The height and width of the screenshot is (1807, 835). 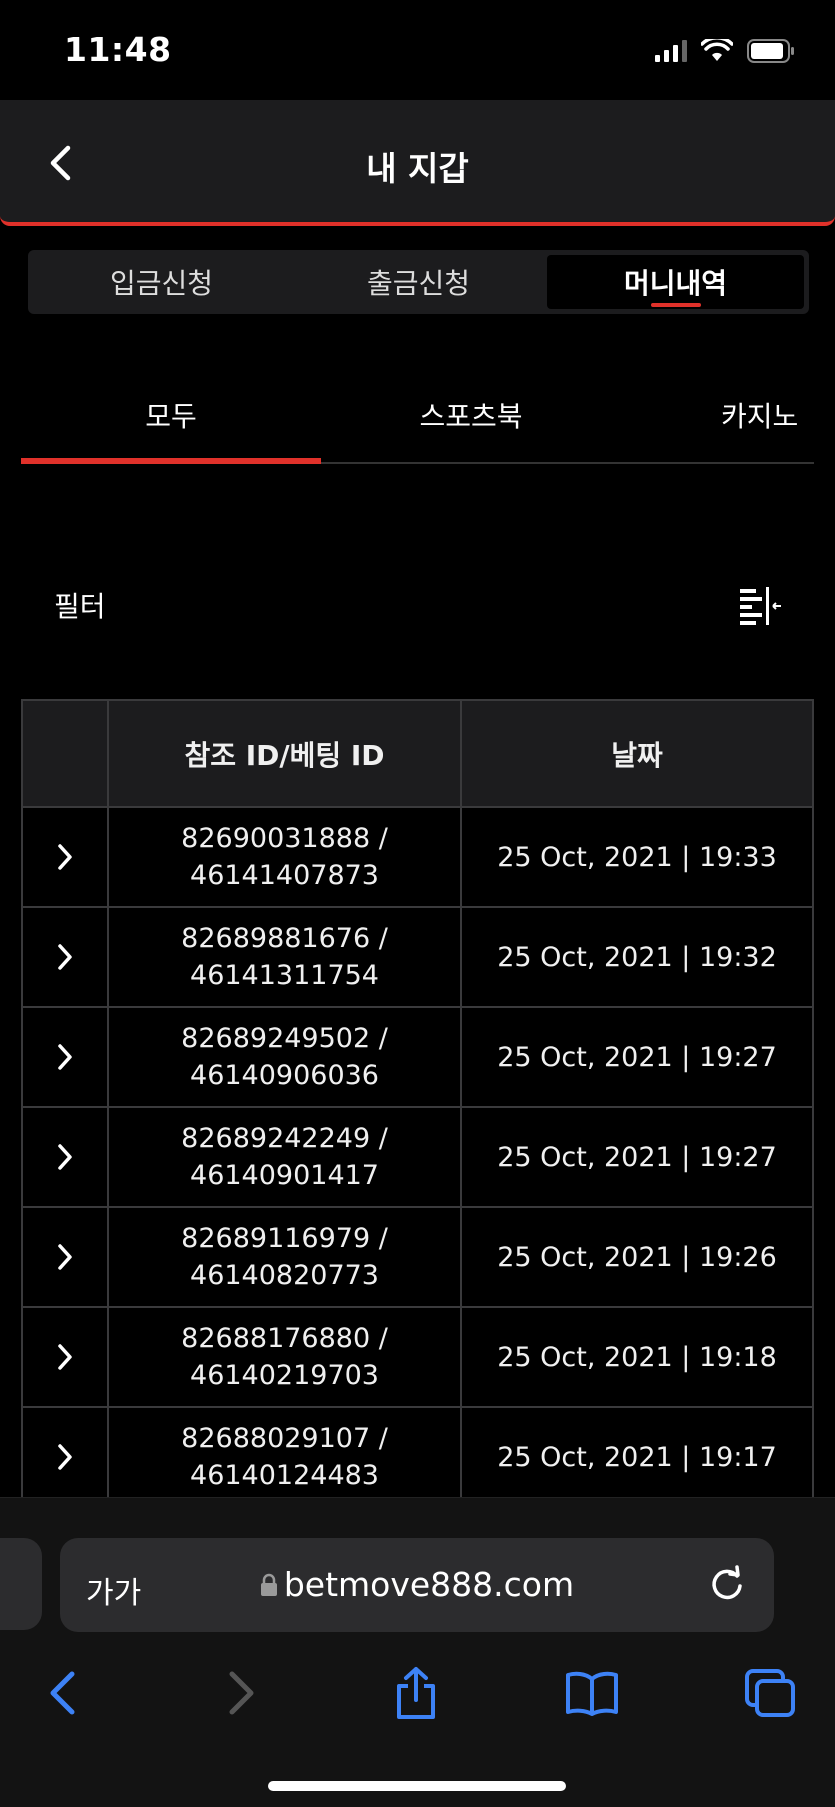 I want to click on browser-forward-button, so click(x=242, y=1693).